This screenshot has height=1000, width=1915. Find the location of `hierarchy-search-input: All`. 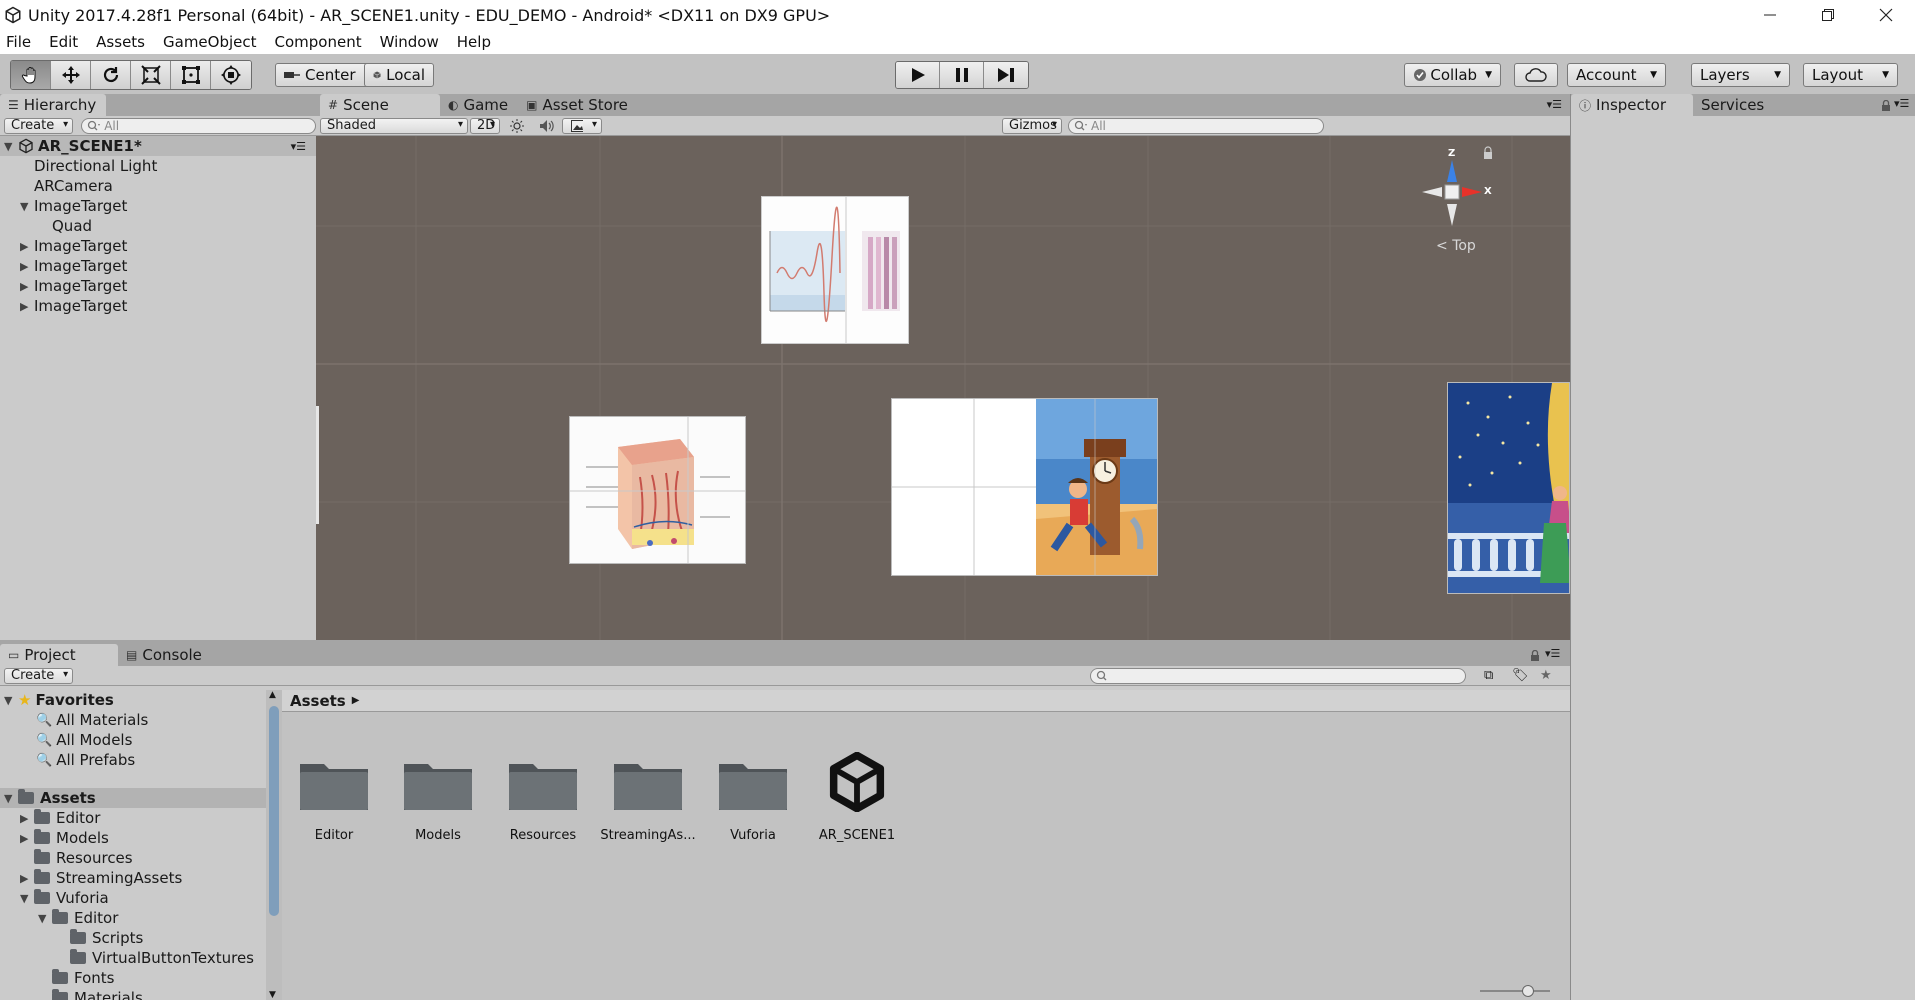

hierarchy-search-input: All is located at coordinates (198, 125).